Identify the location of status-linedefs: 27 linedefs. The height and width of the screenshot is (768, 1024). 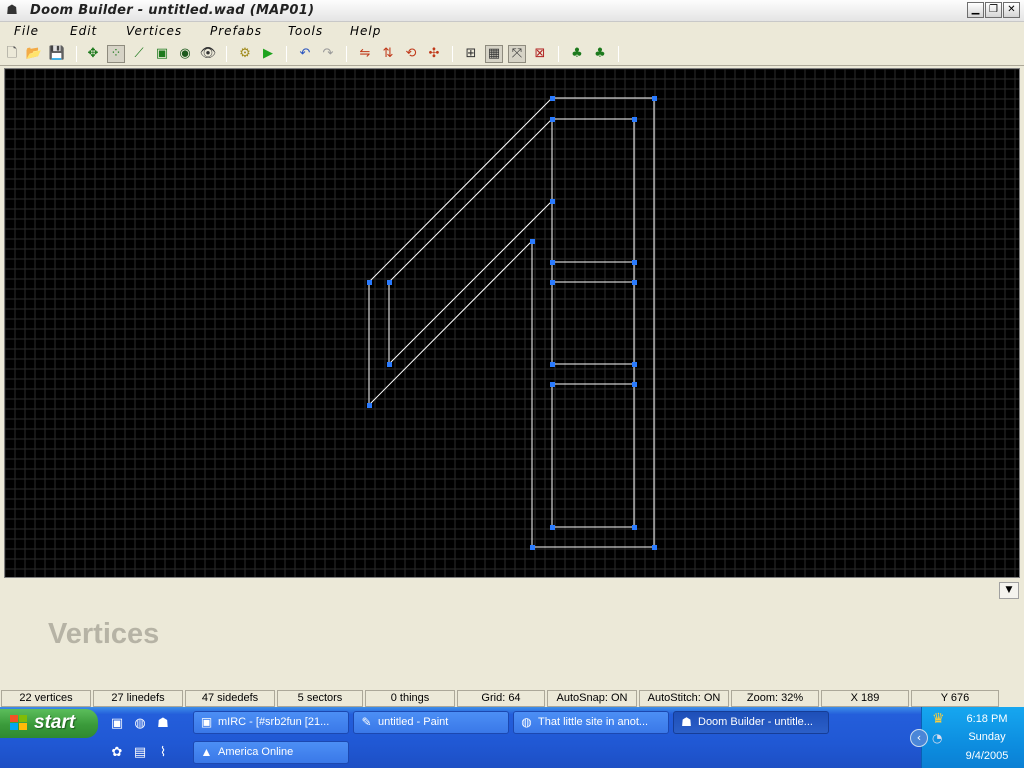
(138, 698).